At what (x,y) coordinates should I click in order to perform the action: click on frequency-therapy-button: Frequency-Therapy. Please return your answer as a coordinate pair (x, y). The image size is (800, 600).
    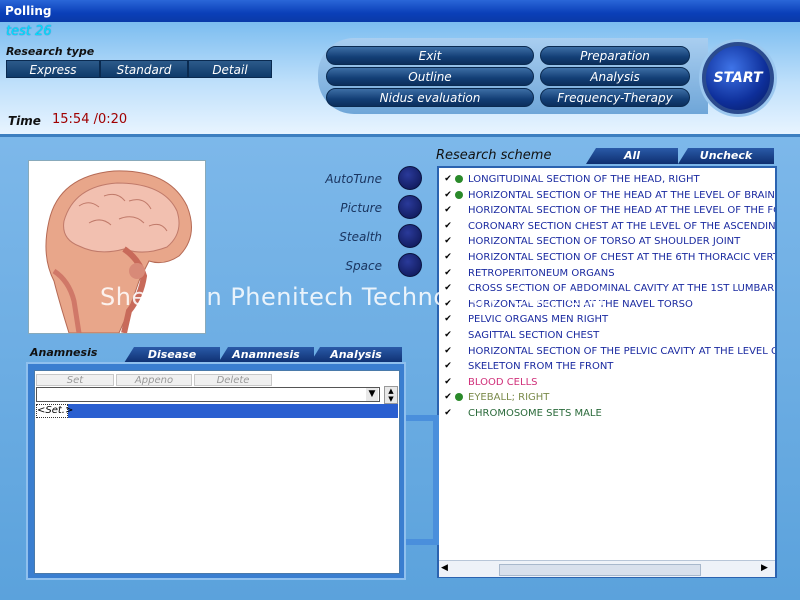
    Looking at the image, I should click on (615, 97).